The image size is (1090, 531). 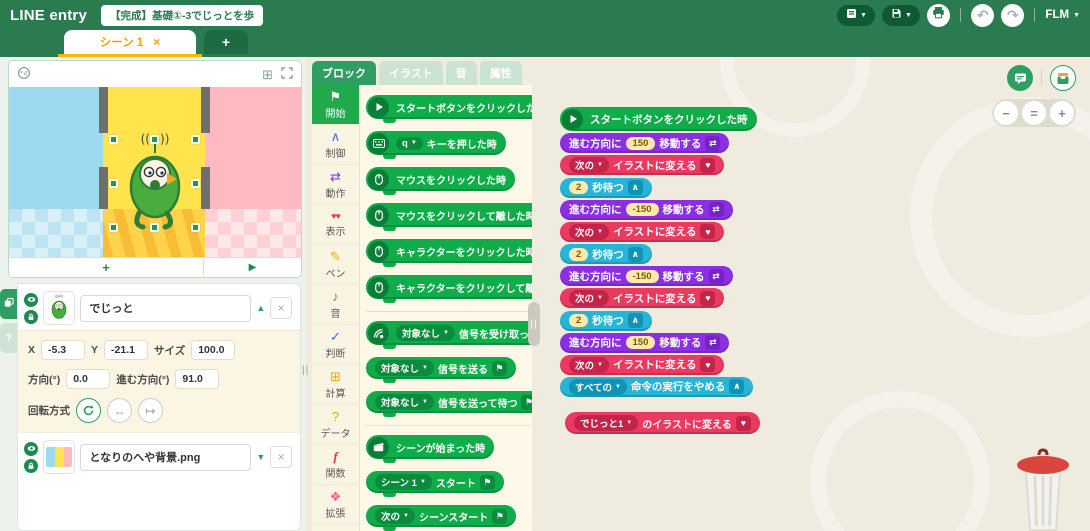 What do you see at coordinates (335, 105) in the screenshot?
I see `category-開始: ⚑ 開始` at bounding box center [335, 105].